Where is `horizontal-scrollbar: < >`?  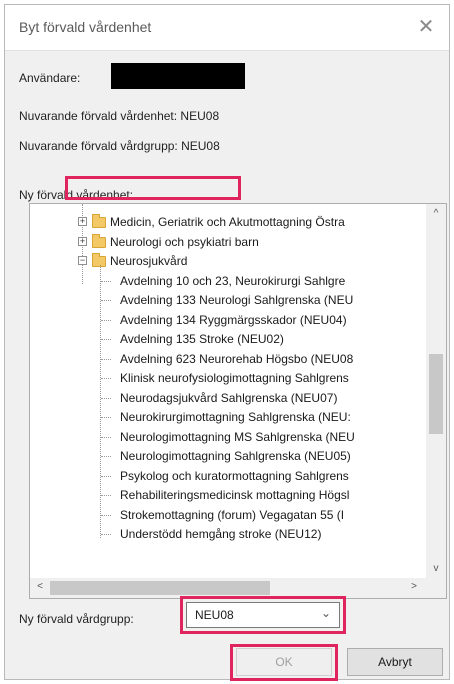 horizontal-scrollbar: < > is located at coordinates (229, 588).